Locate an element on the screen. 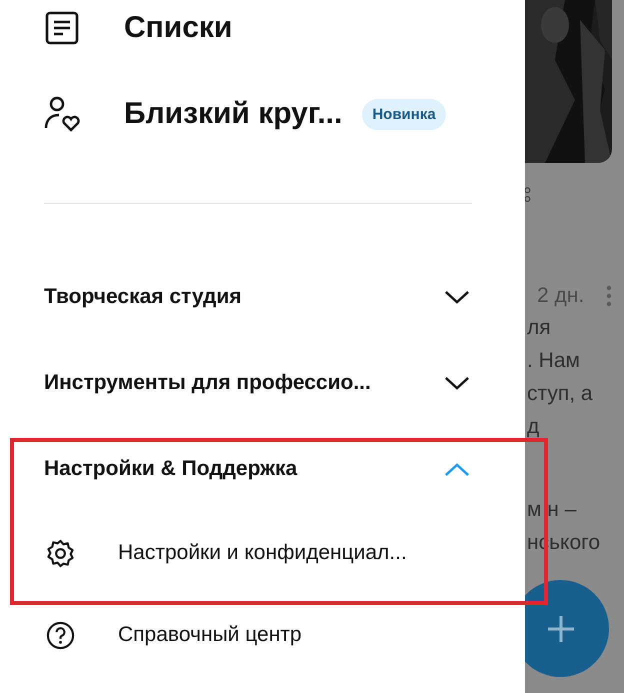  help-icon is located at coordinates (60, 635).